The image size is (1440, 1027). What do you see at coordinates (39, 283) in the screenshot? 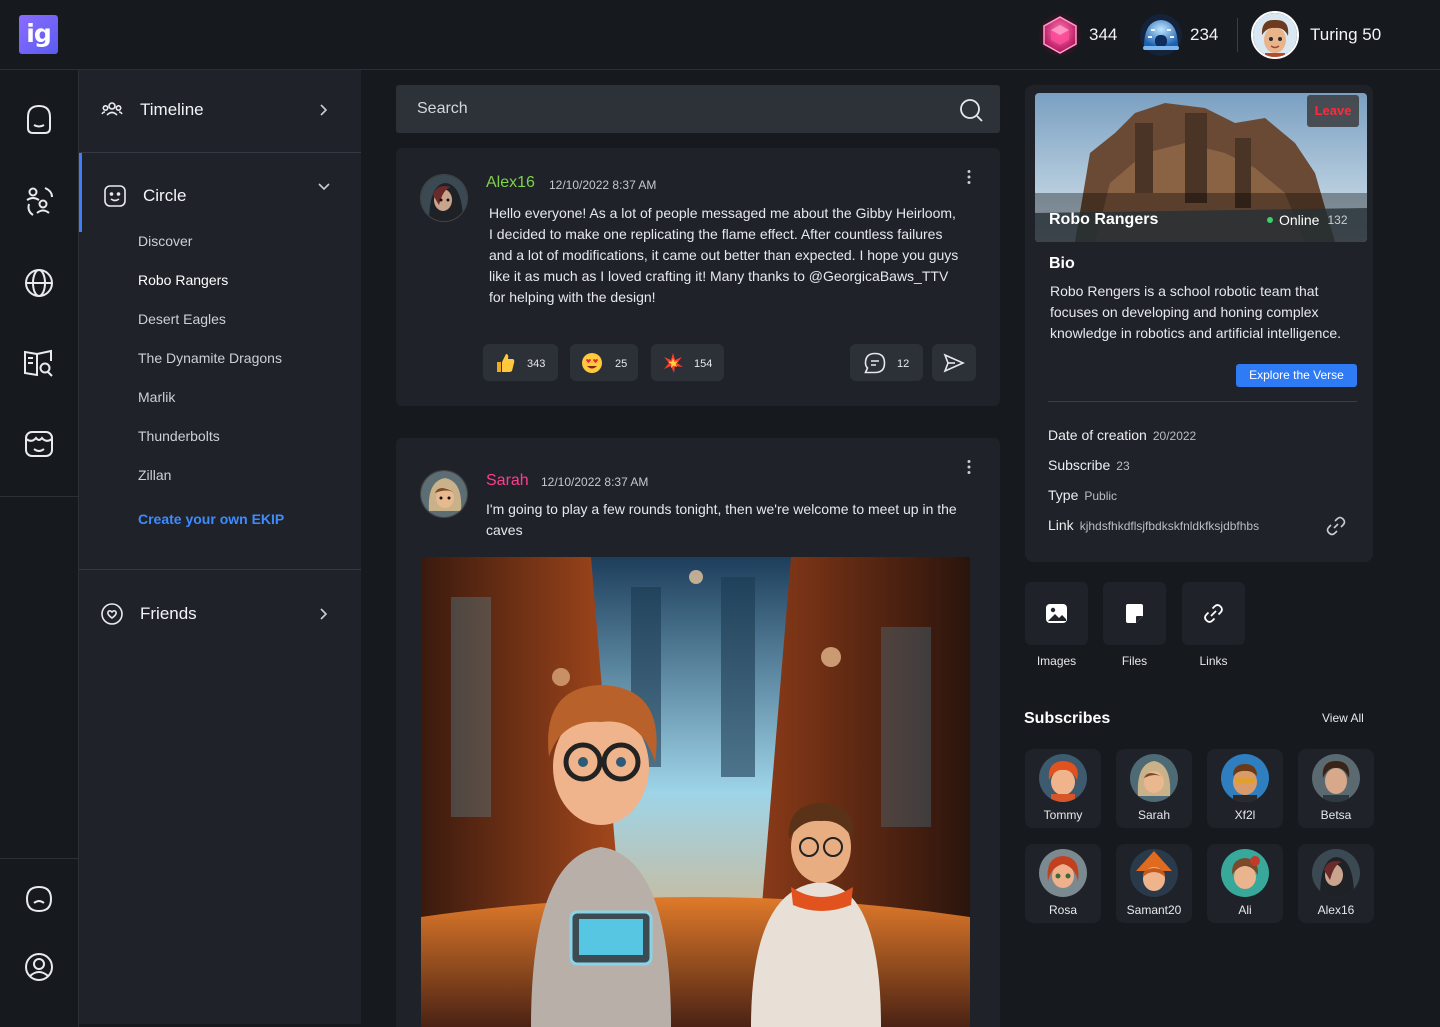
I see `globe-icon` at bounding box center [39, 283].